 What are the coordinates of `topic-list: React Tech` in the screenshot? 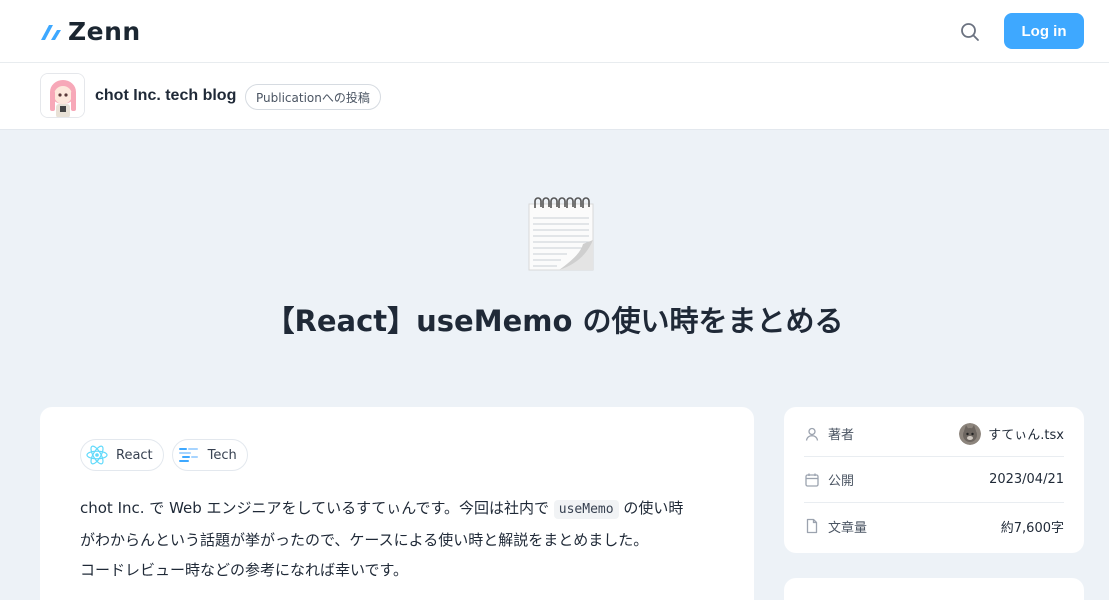 It's located at (164, 455).